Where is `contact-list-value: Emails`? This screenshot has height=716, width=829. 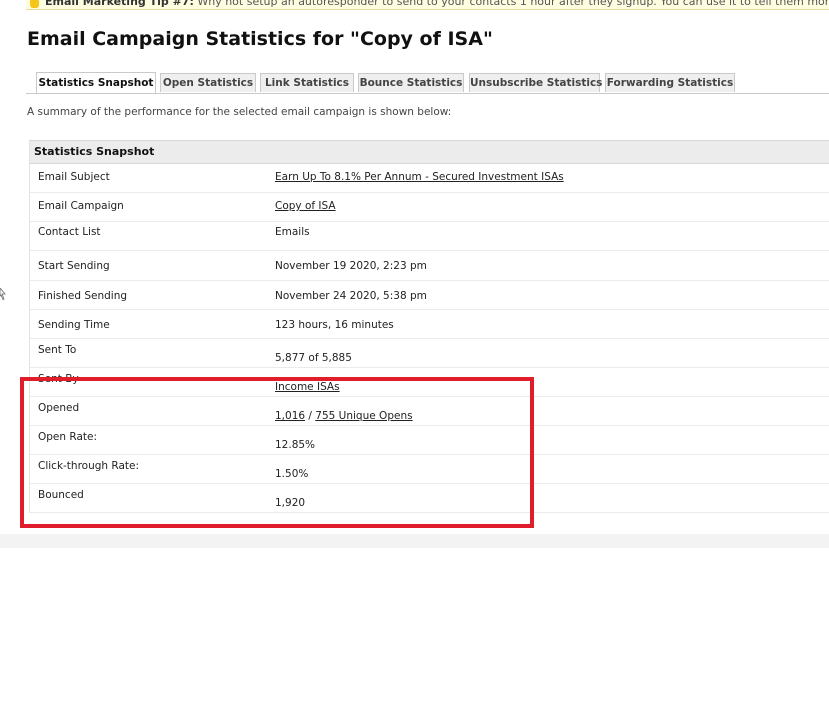
contact-list-value: Emails is located at coordinates (292, 232).